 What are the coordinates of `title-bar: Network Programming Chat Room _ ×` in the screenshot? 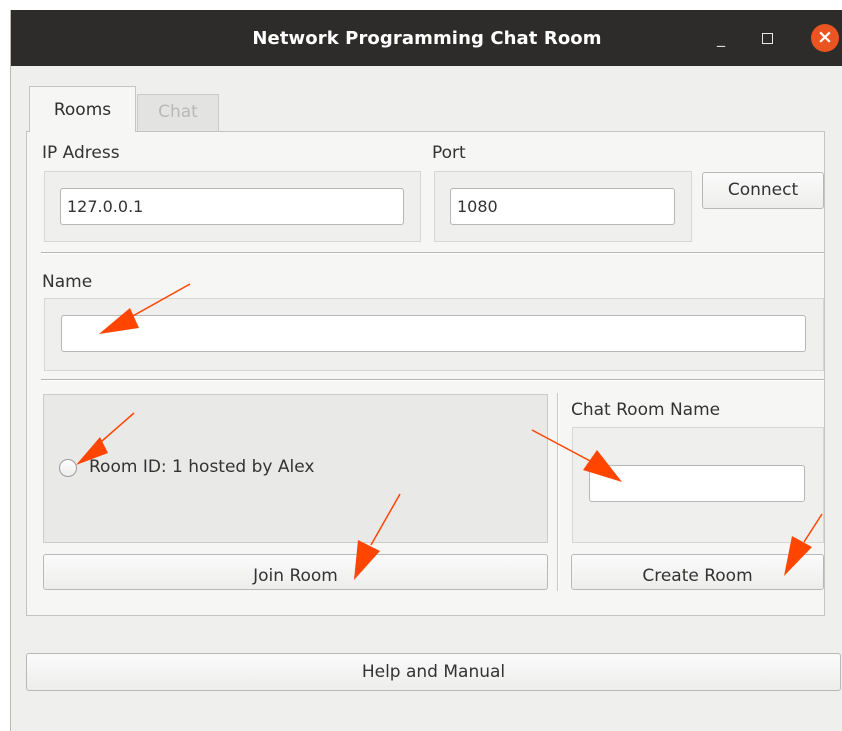 It's located at (426, 38).